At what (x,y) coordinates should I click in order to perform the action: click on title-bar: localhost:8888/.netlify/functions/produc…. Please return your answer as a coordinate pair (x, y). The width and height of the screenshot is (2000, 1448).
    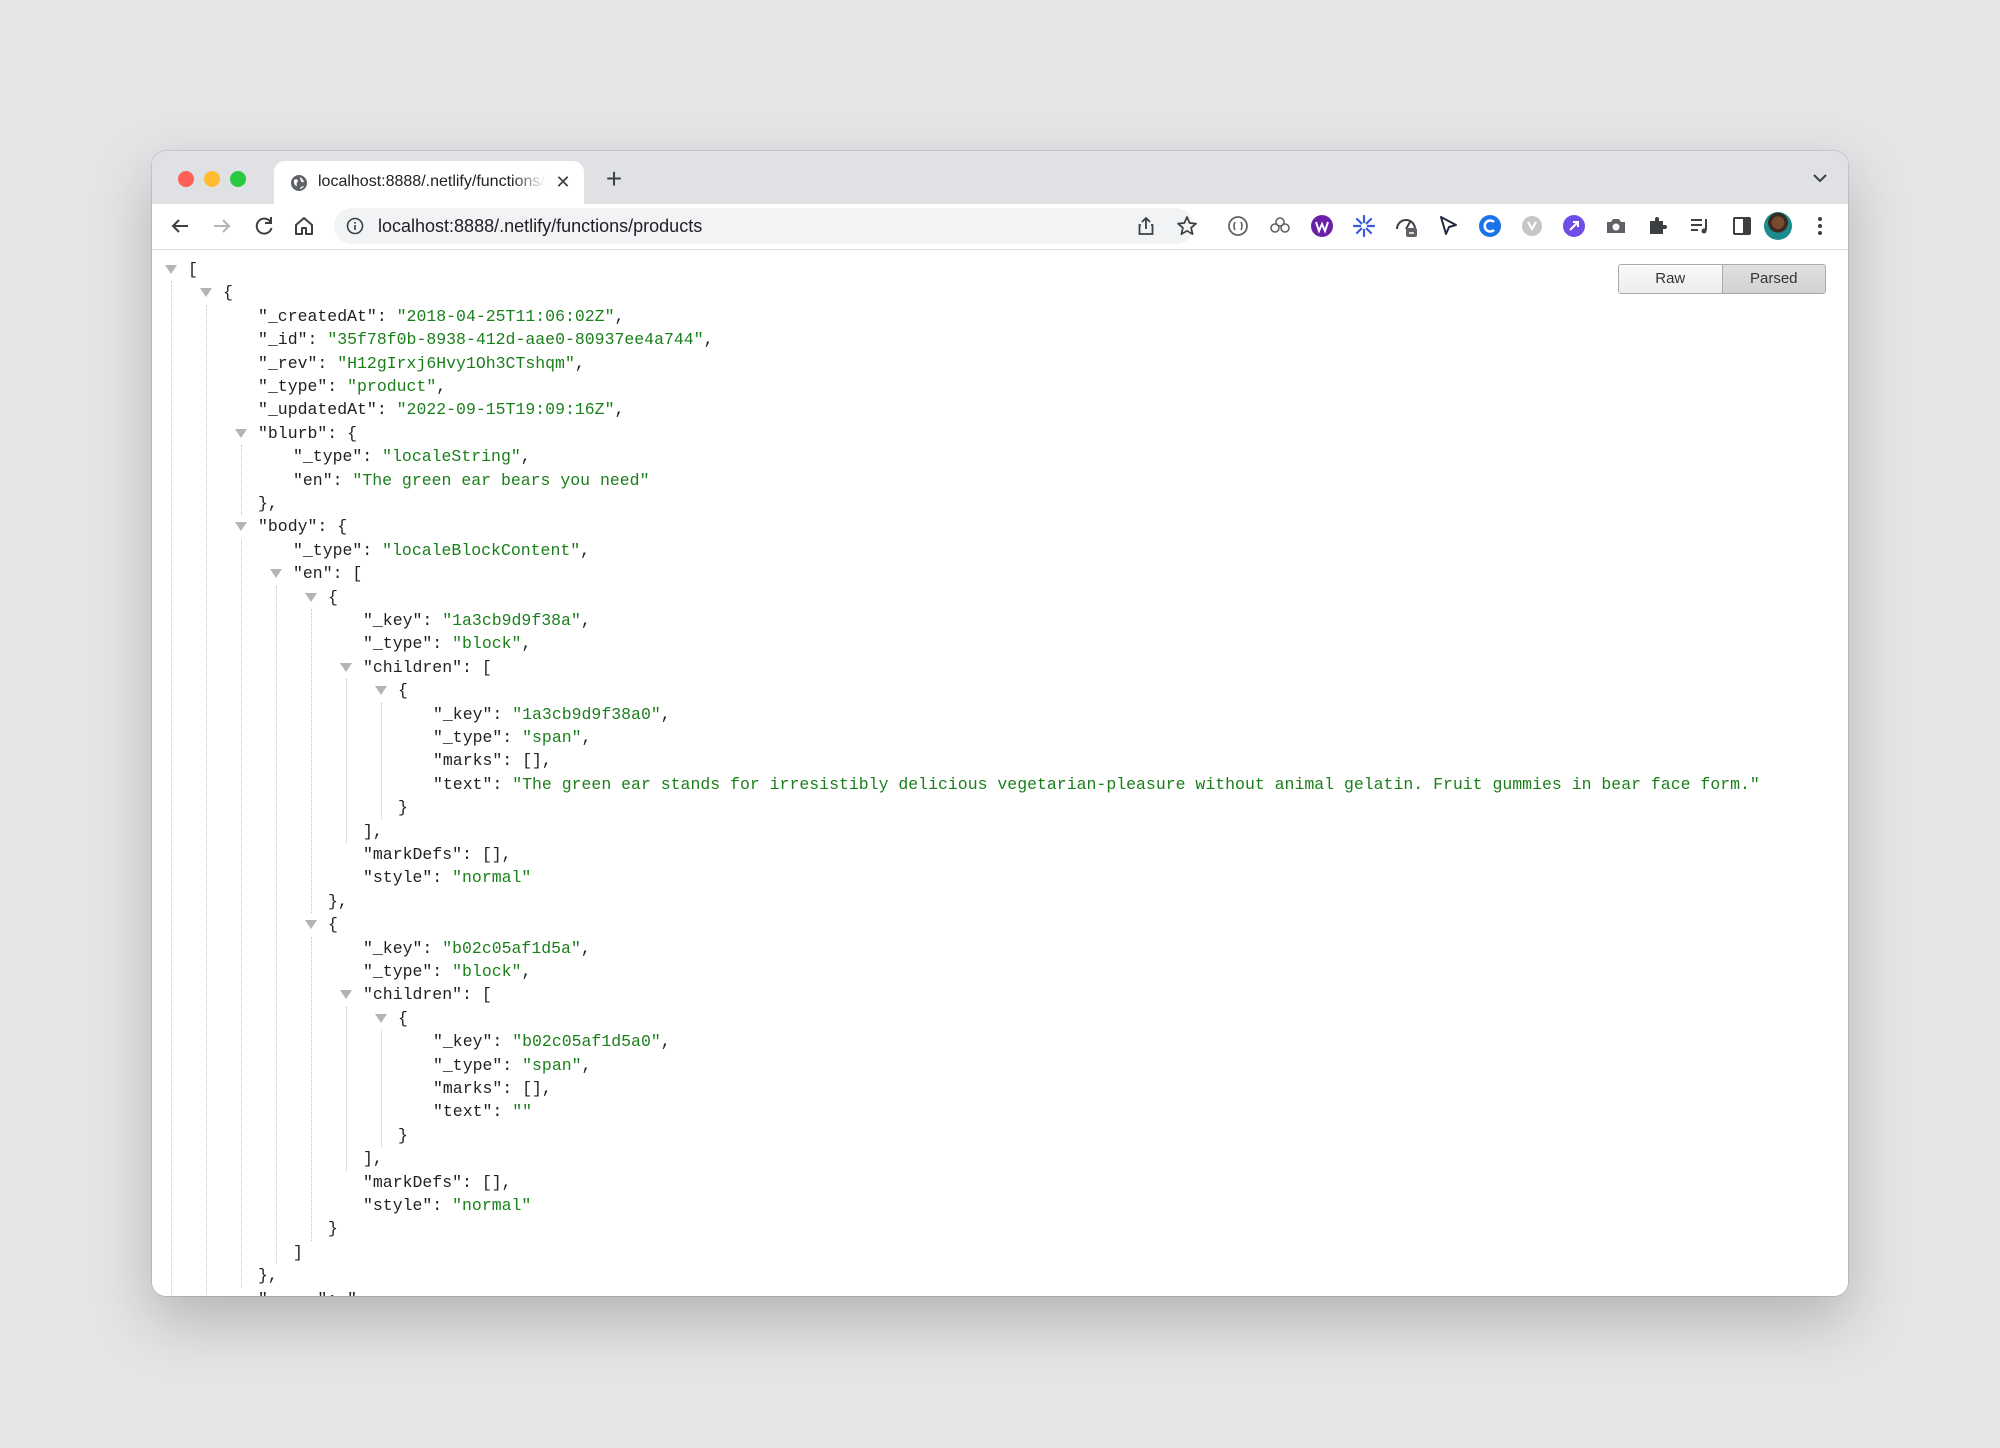
    Looking at the image, I should click on (1000, 177).